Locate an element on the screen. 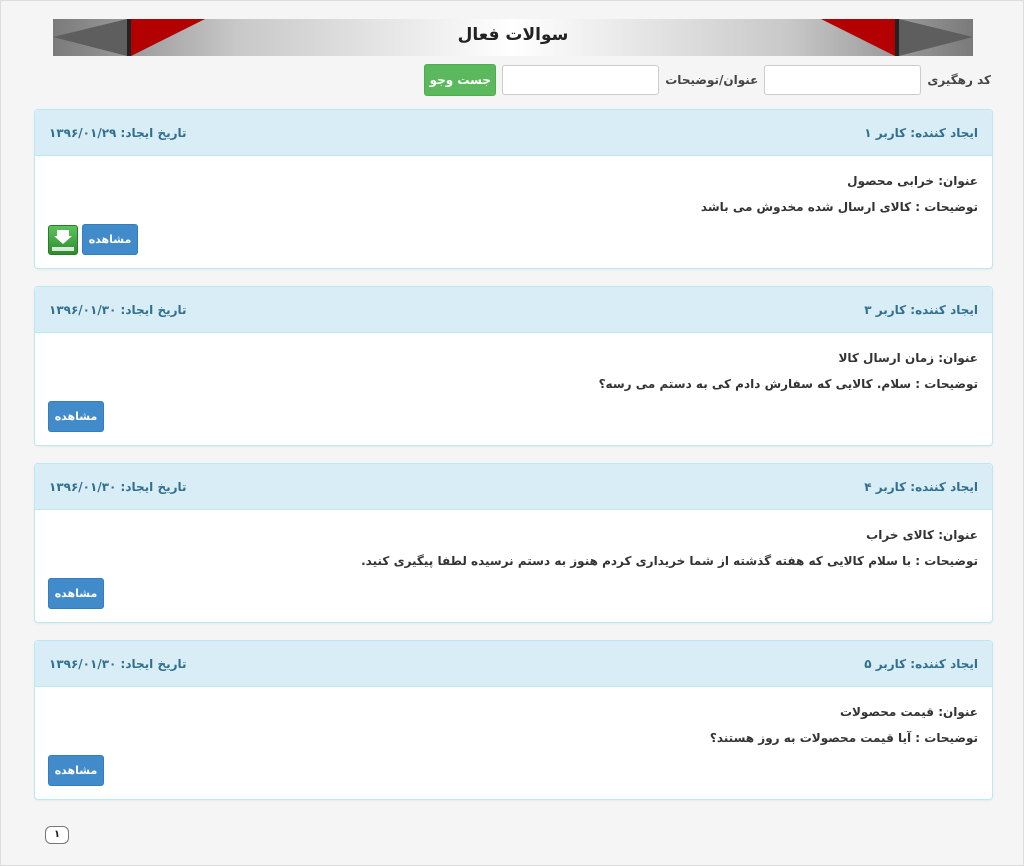 This screenshot has height=866, width=1024. question-creator: ایجاد کننده: کاربر ۳ is located at coordinates (921, 309).